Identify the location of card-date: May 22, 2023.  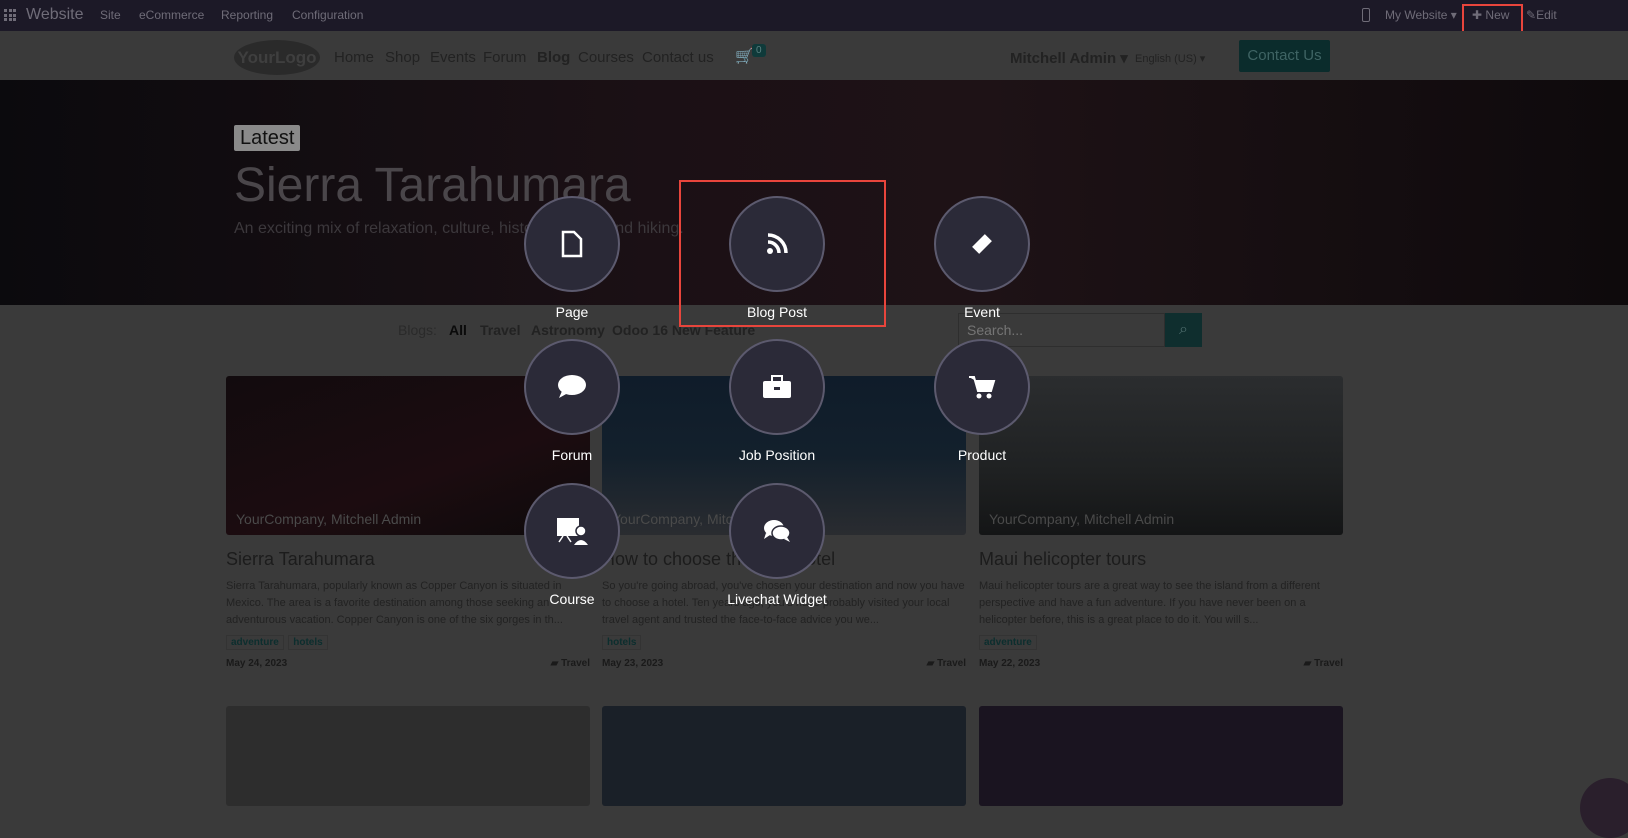
(1010, 663).